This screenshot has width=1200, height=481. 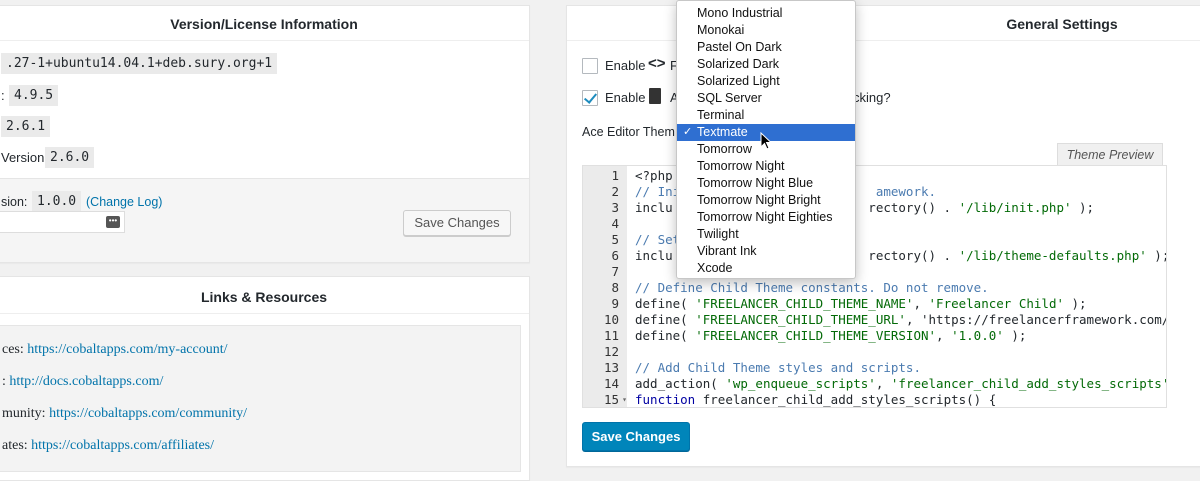 What do you see at coordinates (124, 202) in the screenshot?
I see `changelog-link: (Change Log)` at bounding box center [124, 202].